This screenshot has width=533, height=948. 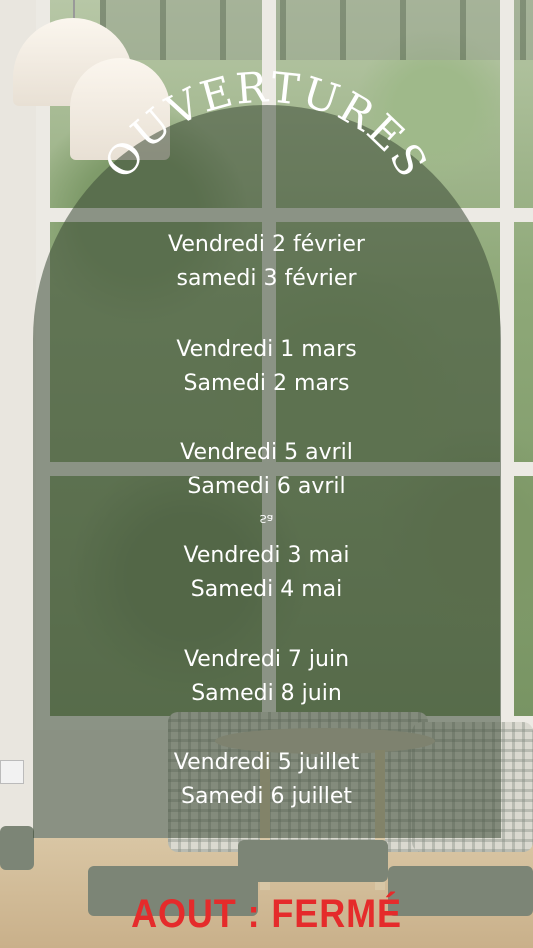 I want to click on date-line: Samedi 6 avril, so click(x=266, y=486).